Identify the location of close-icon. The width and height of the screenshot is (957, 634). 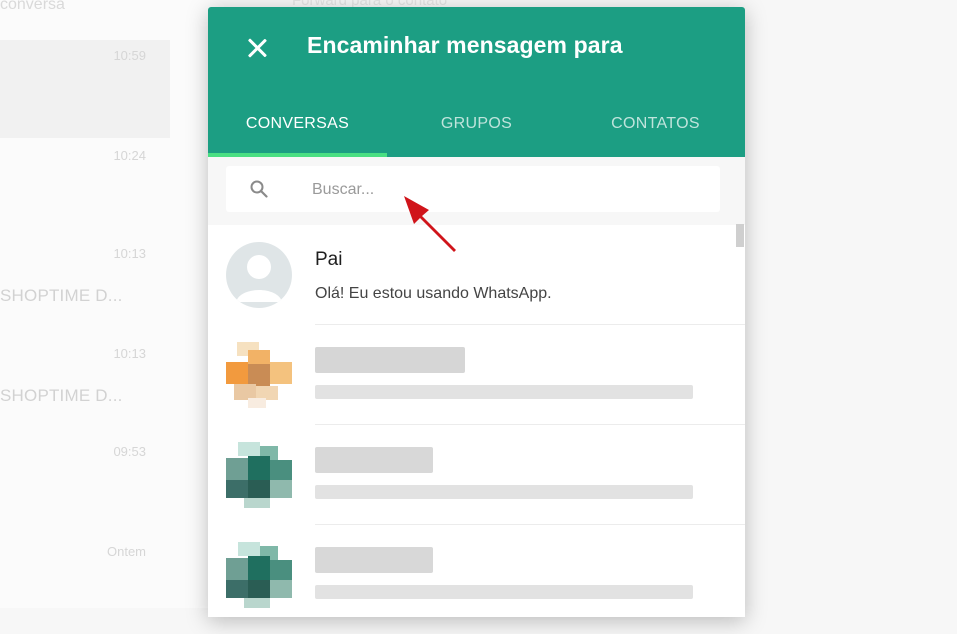
(257, 48).